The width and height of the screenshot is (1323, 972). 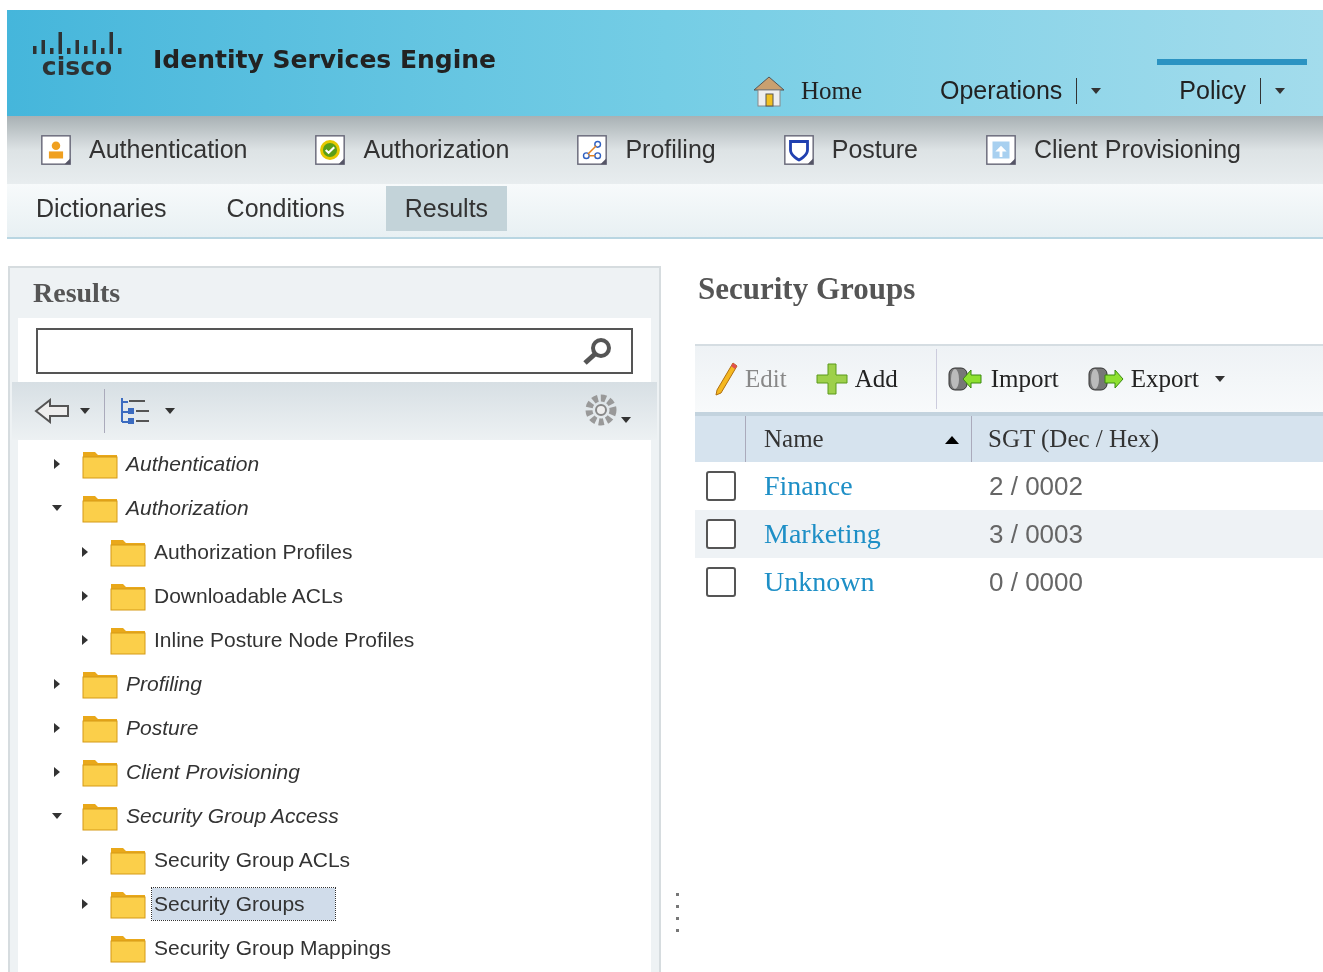 I want to click on nodes-icon, so click(x=592, y=150).